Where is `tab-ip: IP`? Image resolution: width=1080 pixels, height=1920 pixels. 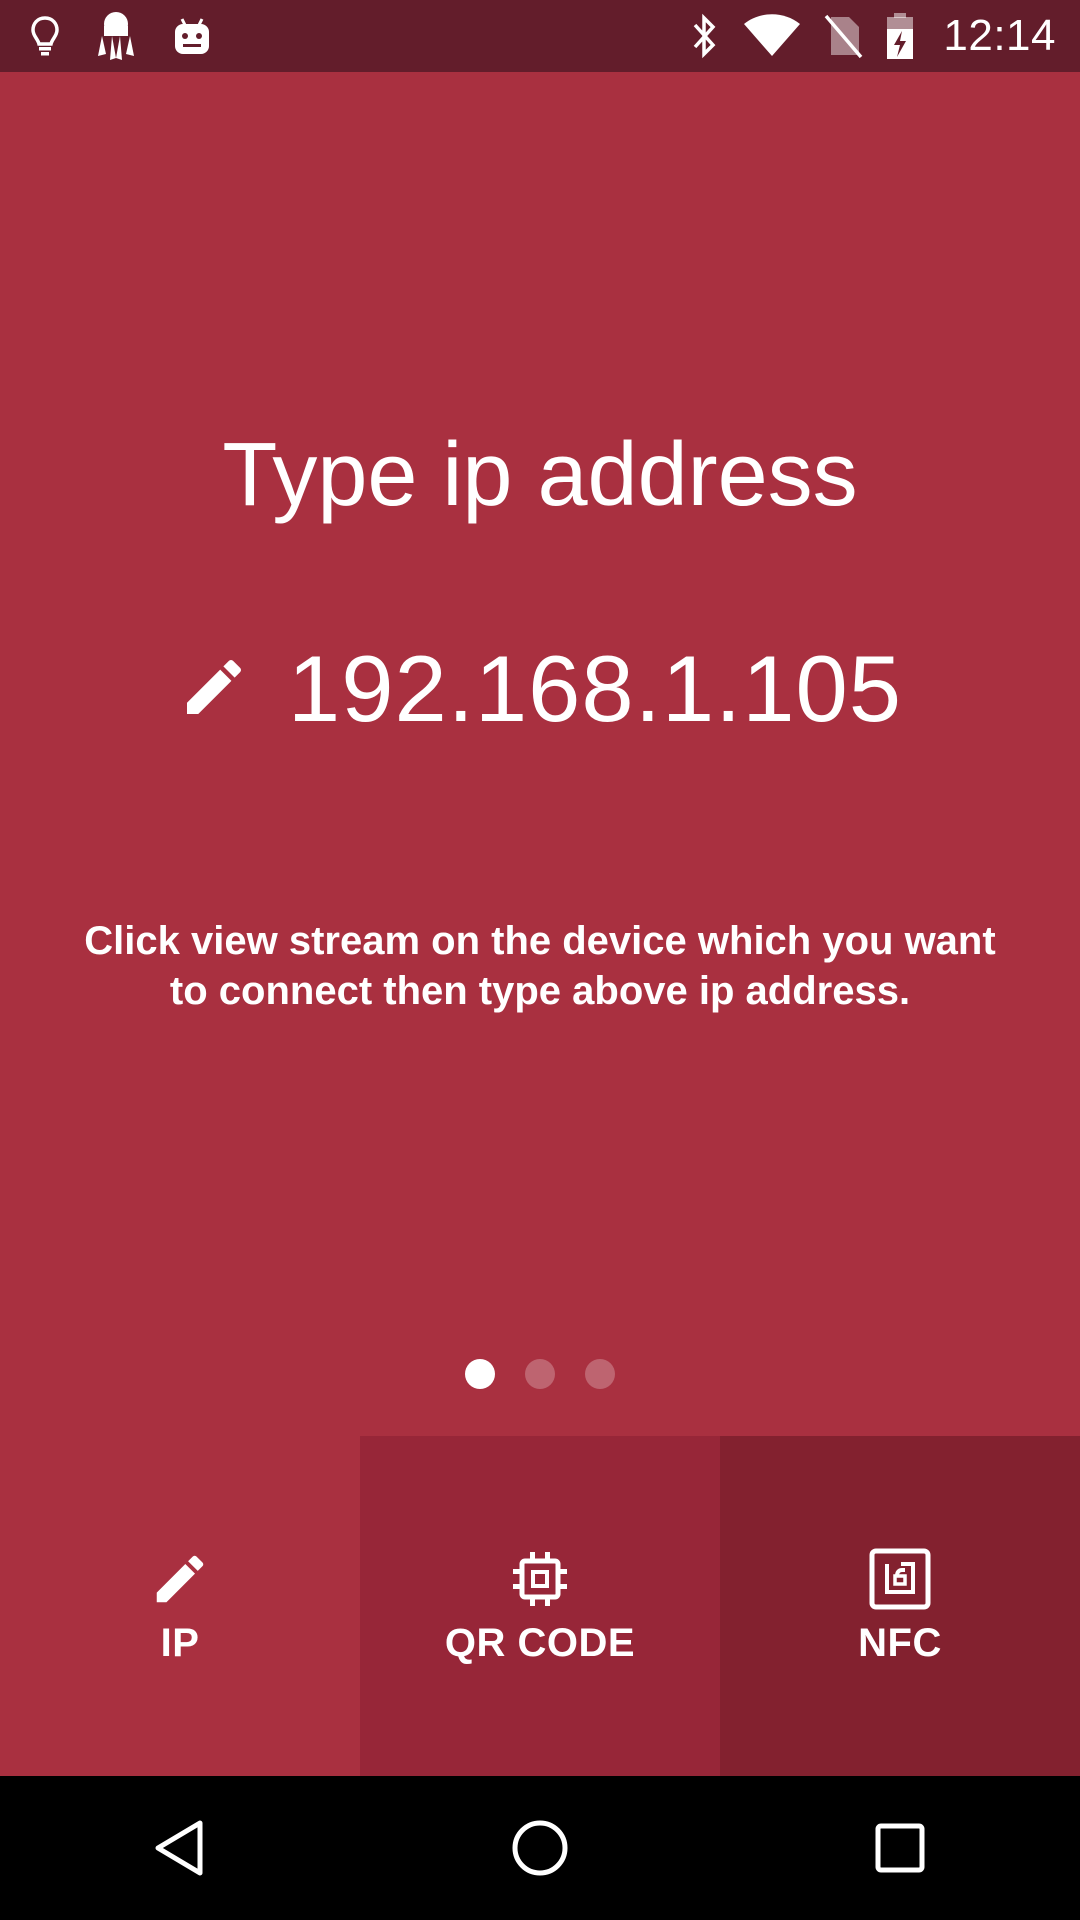
tab-ip: IP is located at coordinates (180, 1606).